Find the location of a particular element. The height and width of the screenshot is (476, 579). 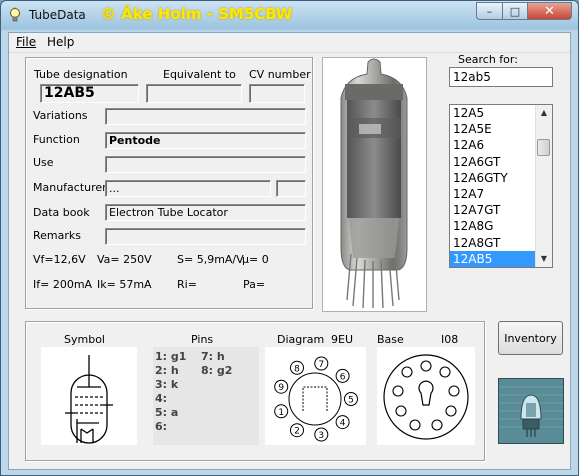

diagram-pin-label: 2 is located at coordinates (297, 432).